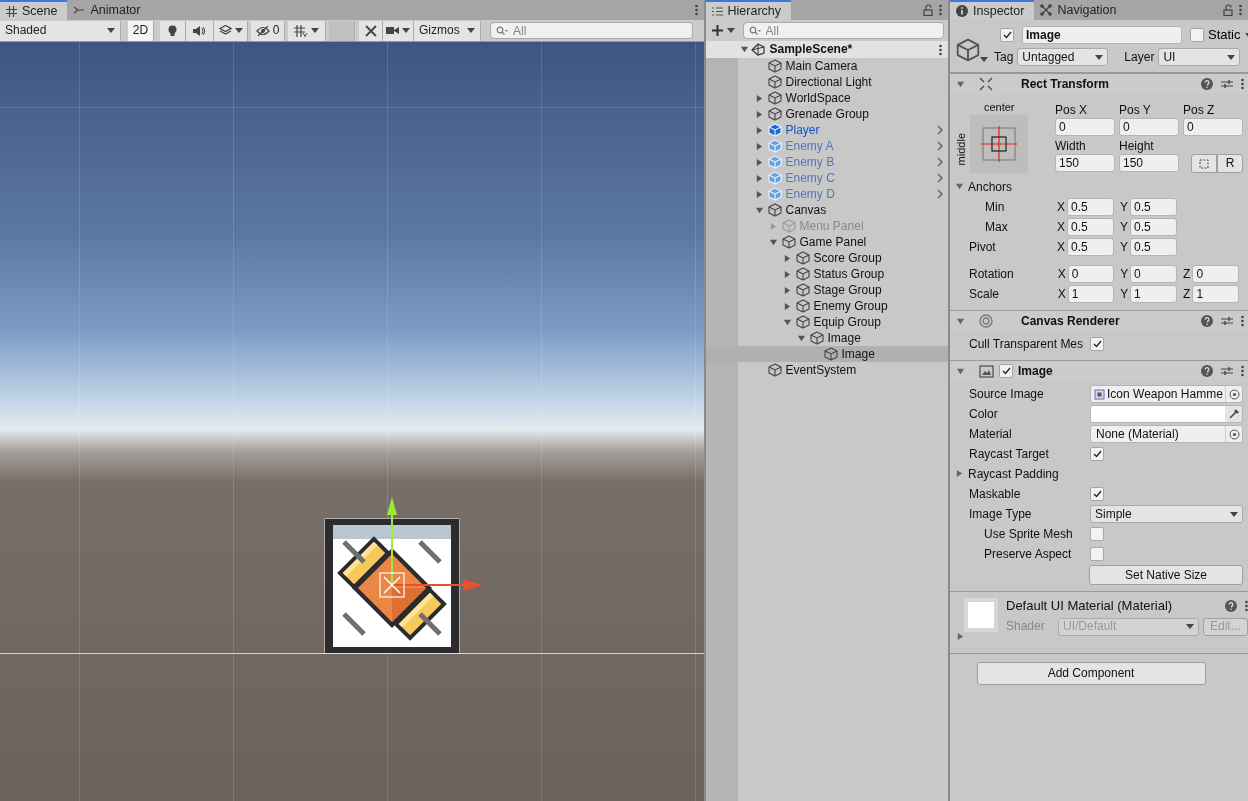 The image size is (1248, 801). What do you see at coordinates (1063, 57) in the screenshot?
I see `tag-dropdown: Untagged` at bounding box center [1063, 57].